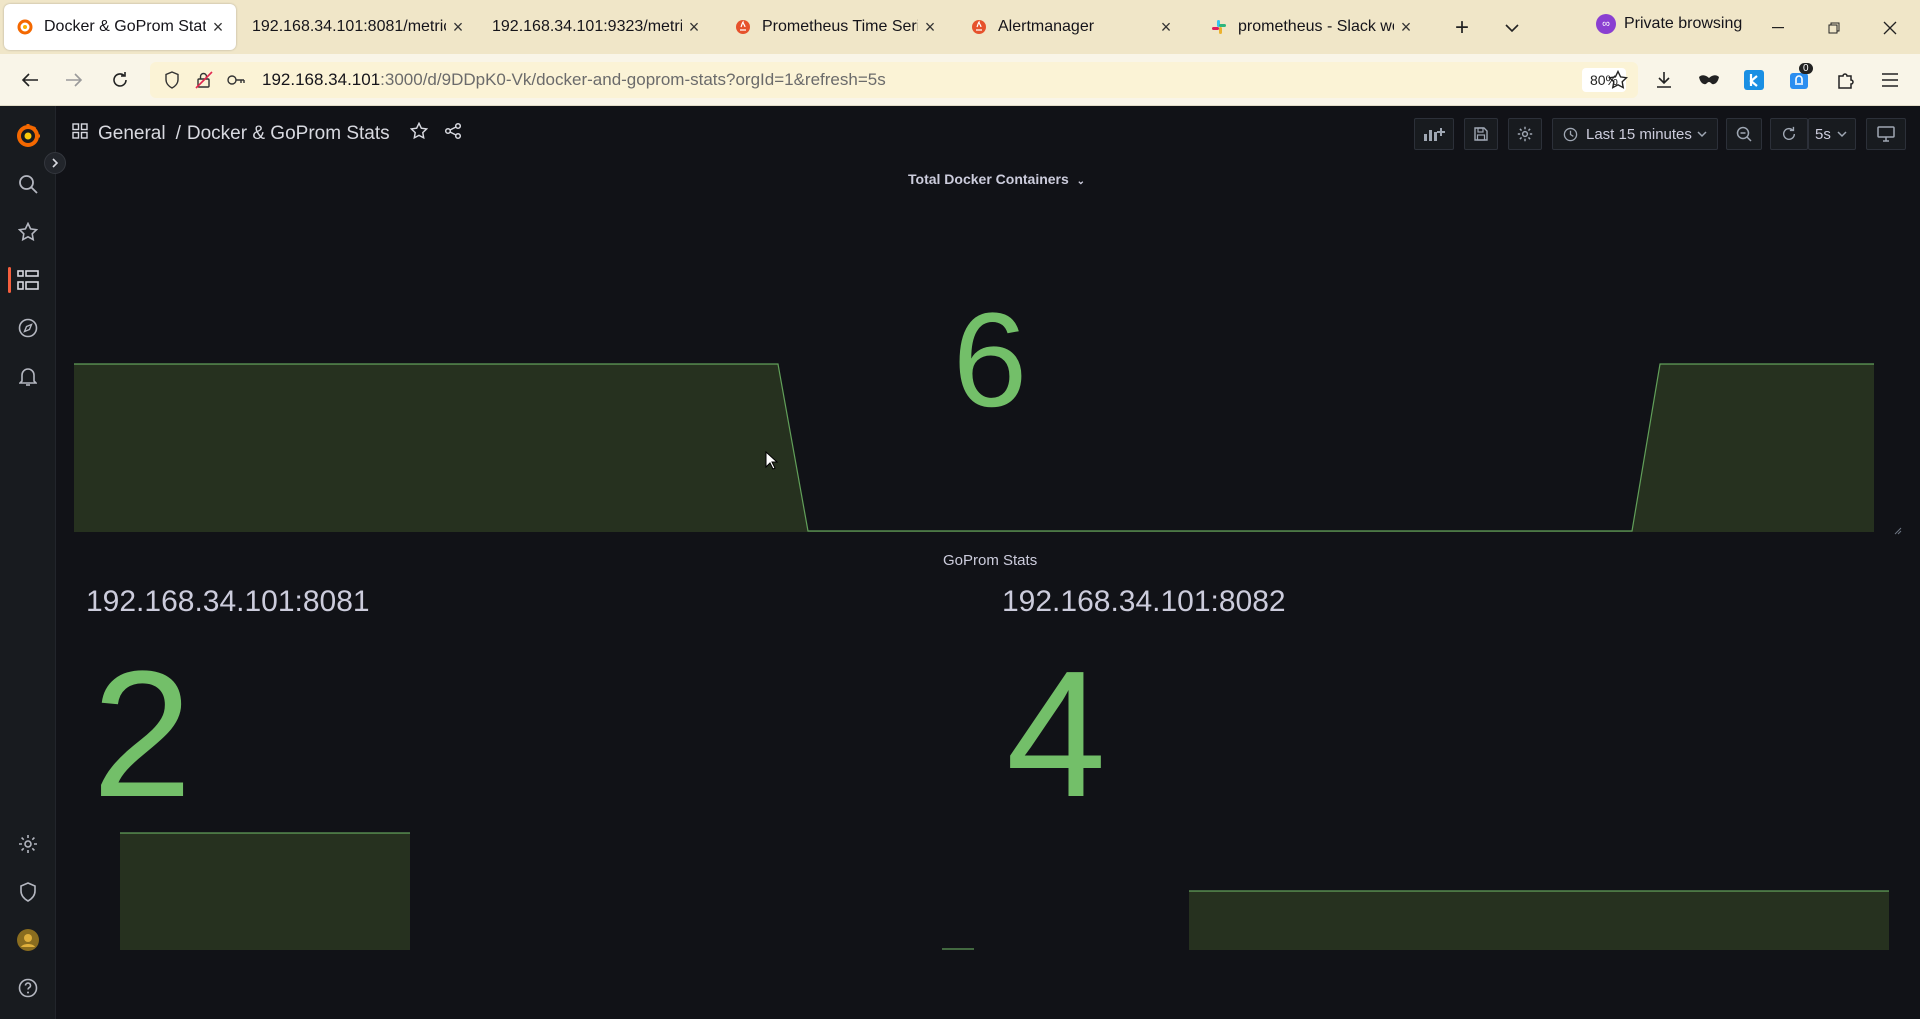 The height and width of the screenshot is (1019, 1920). What do you see at coordinates (772, 463) in the screenshot?
I see `mouse-cursor-icon` at bounding box center [772, 463].